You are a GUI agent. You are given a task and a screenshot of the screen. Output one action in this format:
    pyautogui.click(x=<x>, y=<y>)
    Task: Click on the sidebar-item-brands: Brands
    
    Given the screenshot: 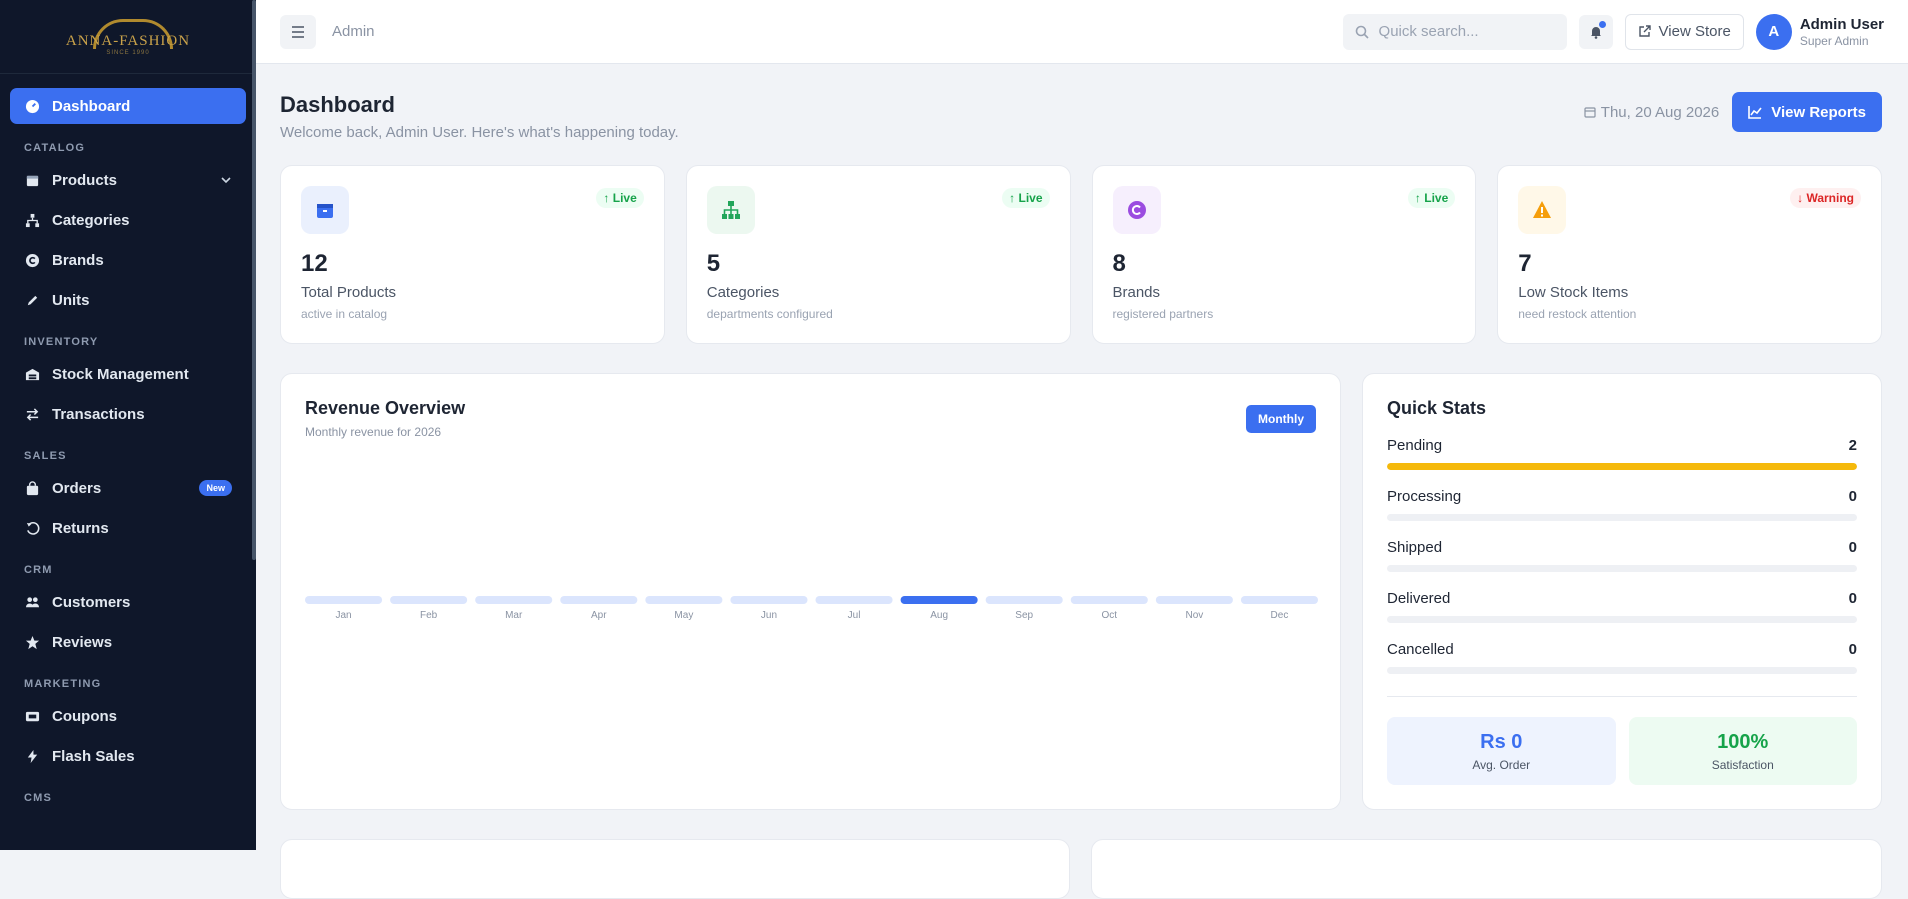 What is the action you would take?
    pyautogui.click(x=128, y=260)
    